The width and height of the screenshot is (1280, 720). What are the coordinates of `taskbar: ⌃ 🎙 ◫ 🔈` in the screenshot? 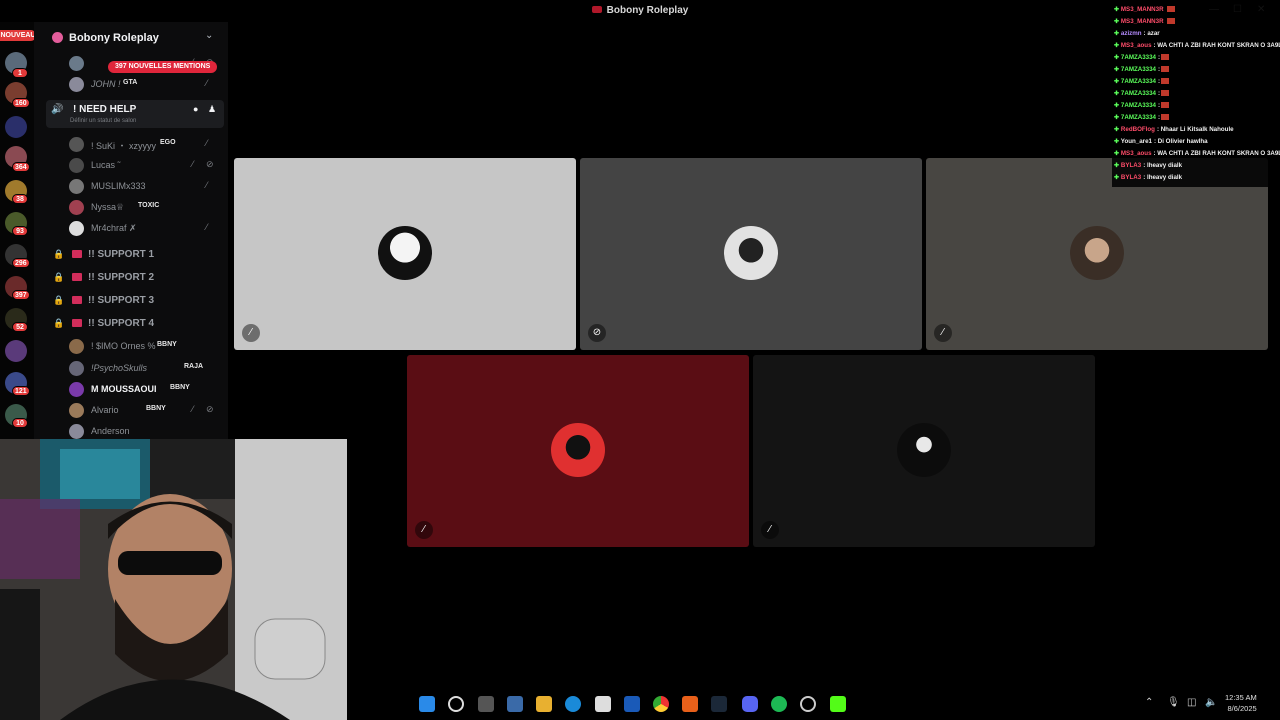 It's located at (813, 704).